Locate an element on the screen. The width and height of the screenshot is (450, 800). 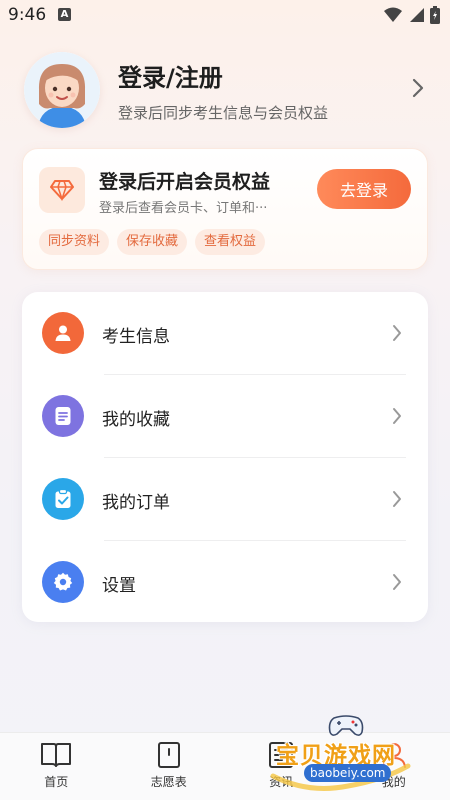
signal-icon is located at coordinates (417, 15).